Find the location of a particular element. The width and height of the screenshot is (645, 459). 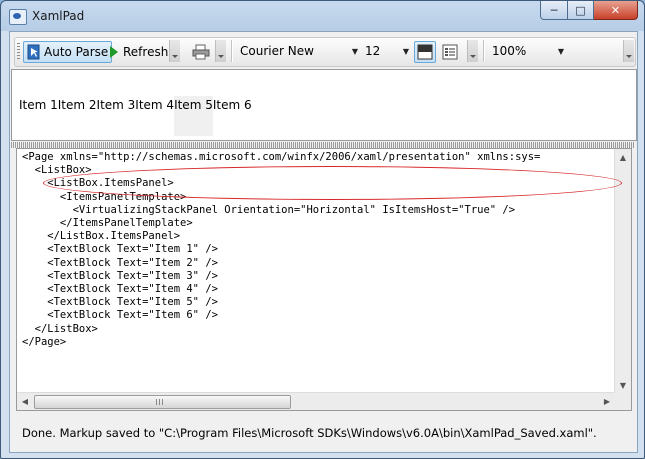

refresh-label: Refresh is located at coordinates (146, 52).